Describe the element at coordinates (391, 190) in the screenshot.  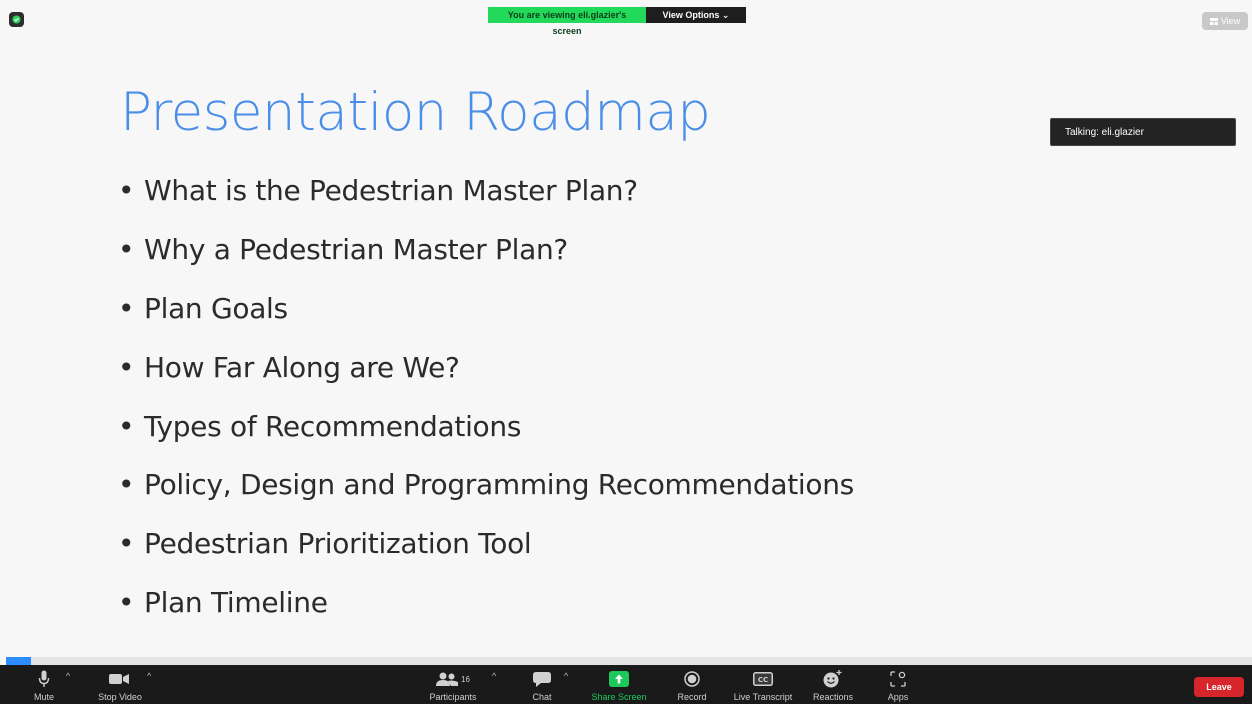
I see `bullet-text: What is the Pedestrian Master Plan?` at that location.